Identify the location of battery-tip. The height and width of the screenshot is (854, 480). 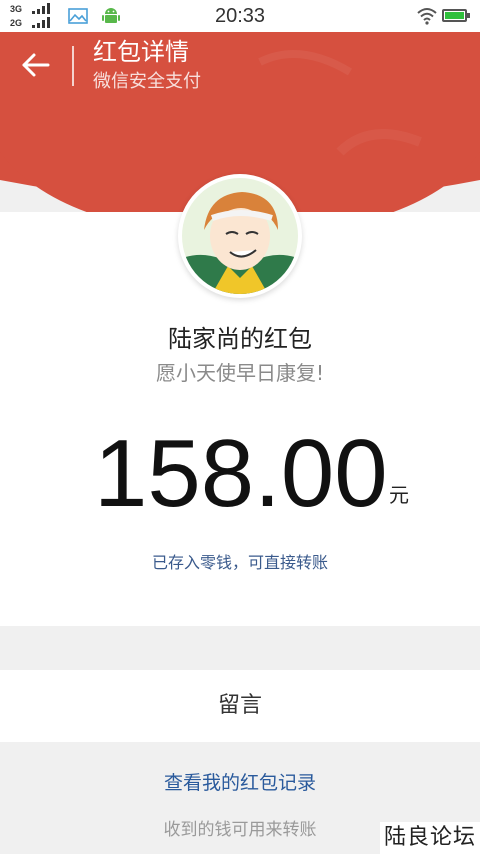
(468, 15).